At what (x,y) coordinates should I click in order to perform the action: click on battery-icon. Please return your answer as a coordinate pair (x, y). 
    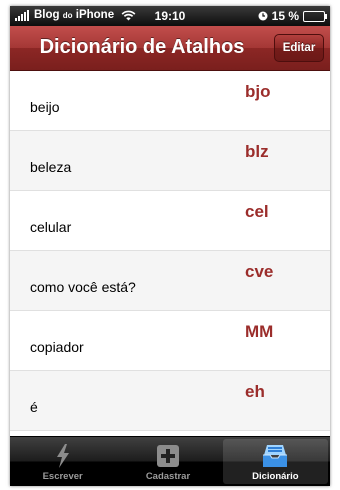
    Looking at the image, I should click on (315, 16).